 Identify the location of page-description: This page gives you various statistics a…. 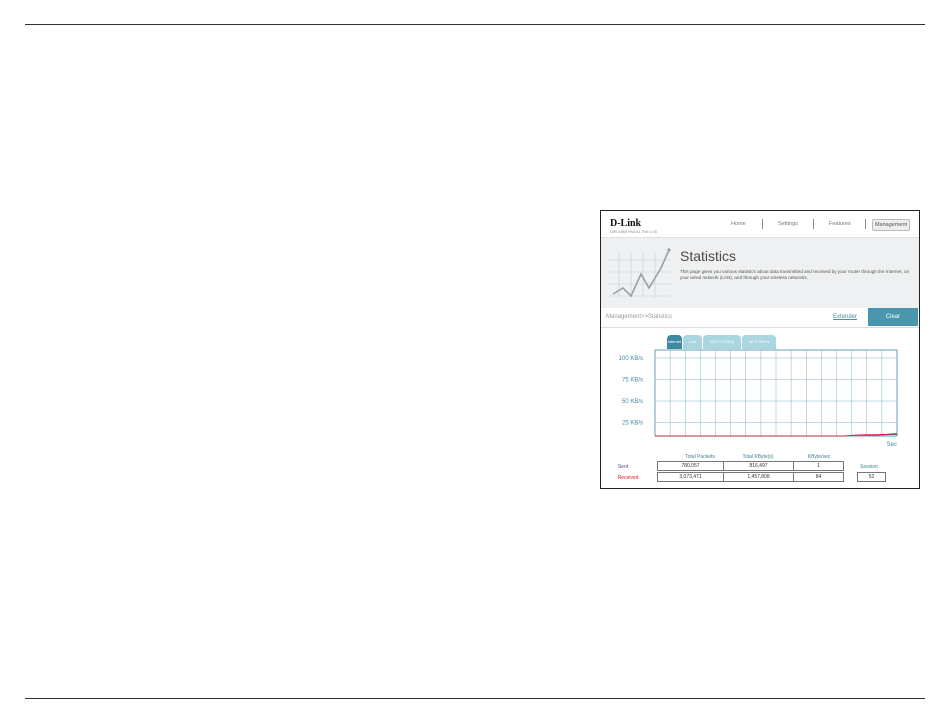
(795, 274).